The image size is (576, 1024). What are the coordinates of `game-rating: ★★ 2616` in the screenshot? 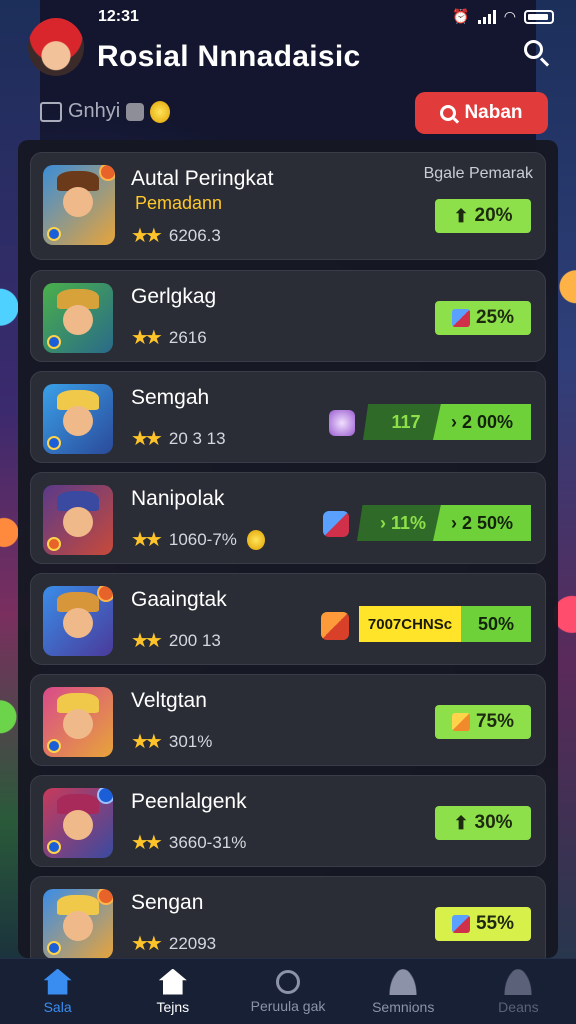 It's located at (169, 337).